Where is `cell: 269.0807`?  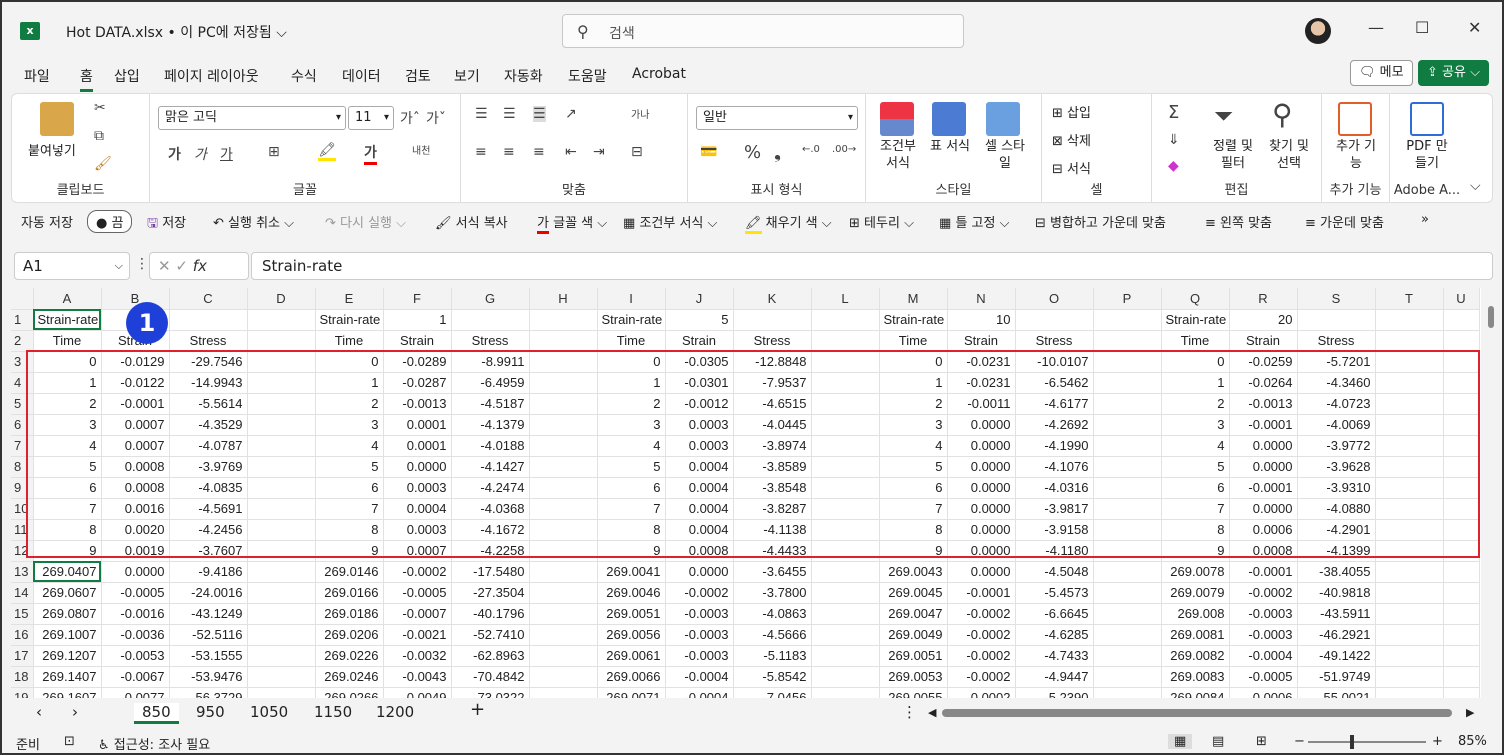 cell: 269.0807 is located at coordinates (67, 614).